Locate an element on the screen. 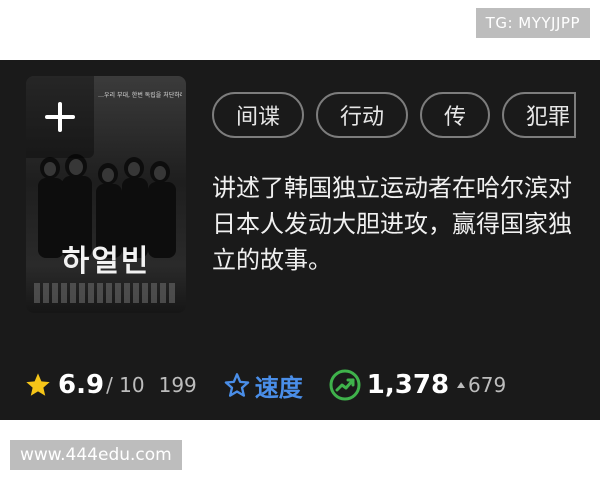 This screenshot has width=600, height=480. watermark-tg: TG: MYYJJPP is located at coordinates (532, 23).